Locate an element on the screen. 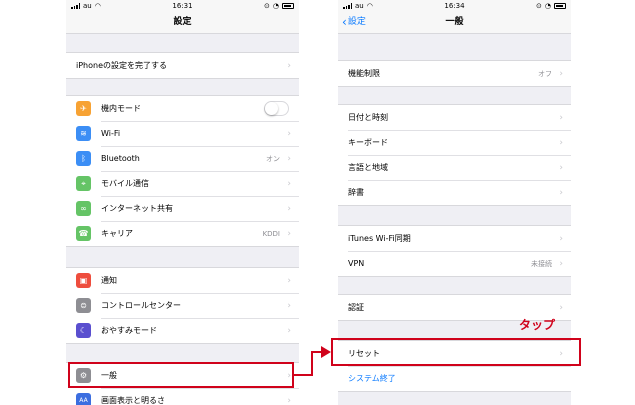  setup-row: iPhoneの設定を完了する › is located at coordinates (182, 65).